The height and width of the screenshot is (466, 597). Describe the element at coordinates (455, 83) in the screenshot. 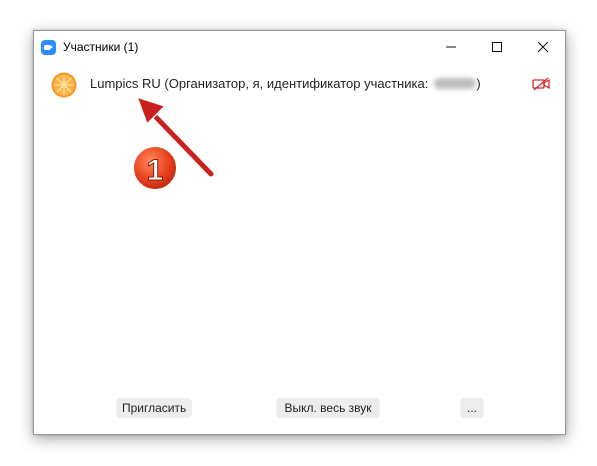

I see `redacted-participant-id` at that location.